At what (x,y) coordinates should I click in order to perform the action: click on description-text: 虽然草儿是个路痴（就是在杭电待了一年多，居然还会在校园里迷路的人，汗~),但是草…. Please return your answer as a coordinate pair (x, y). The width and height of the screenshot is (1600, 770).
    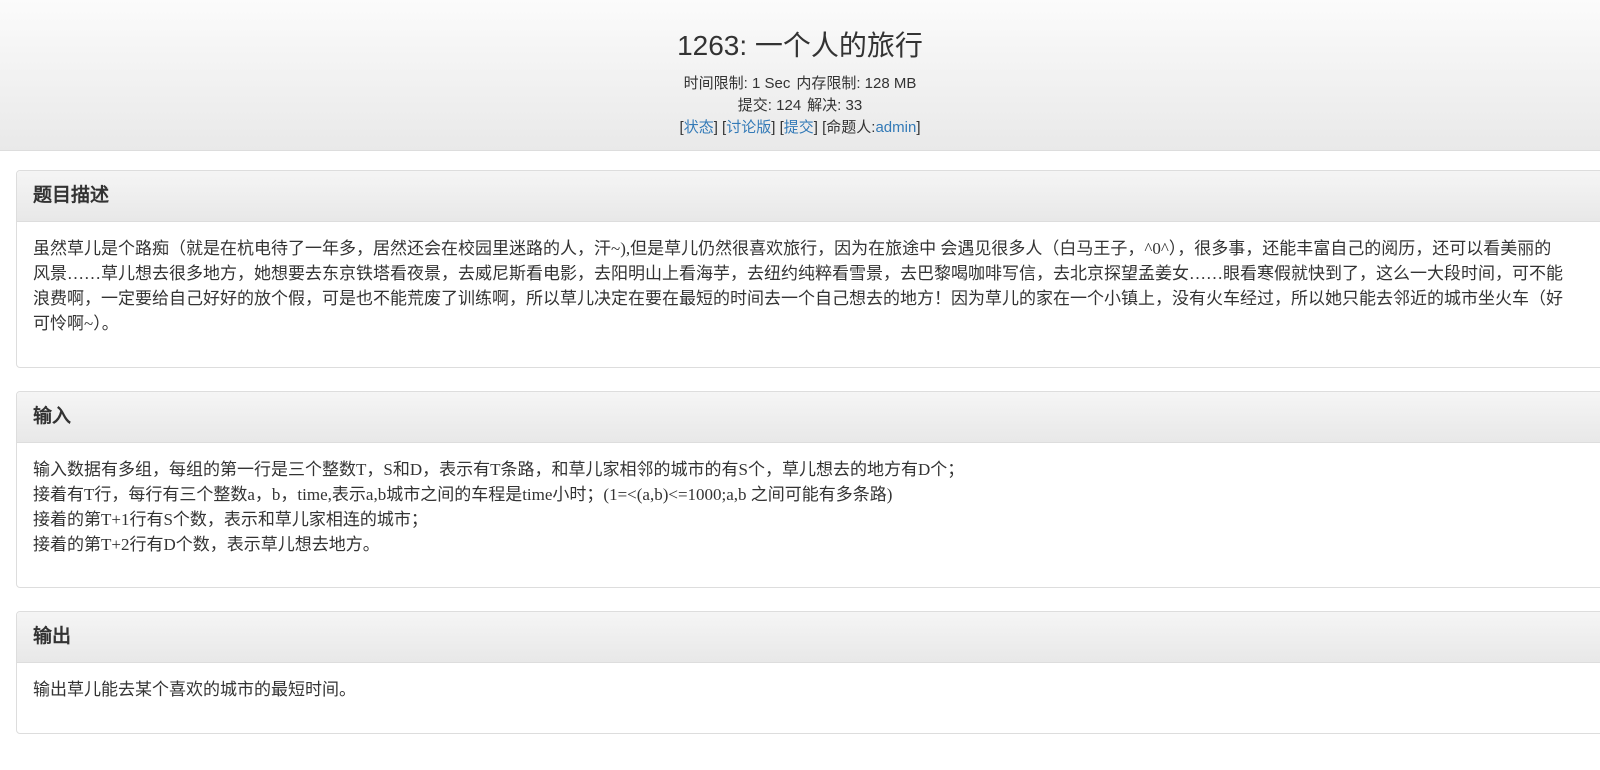
    Looking at the image, I should click on (798, 286).